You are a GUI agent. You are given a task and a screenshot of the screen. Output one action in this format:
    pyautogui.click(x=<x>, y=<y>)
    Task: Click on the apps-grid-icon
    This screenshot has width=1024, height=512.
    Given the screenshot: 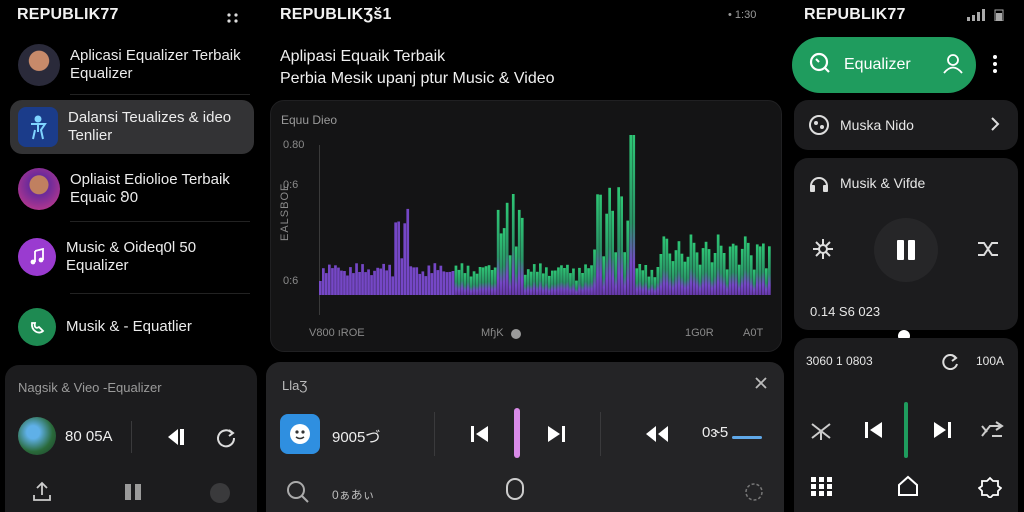 What is the action you would take?
    pyautogui.click(x=822, y=489)
    